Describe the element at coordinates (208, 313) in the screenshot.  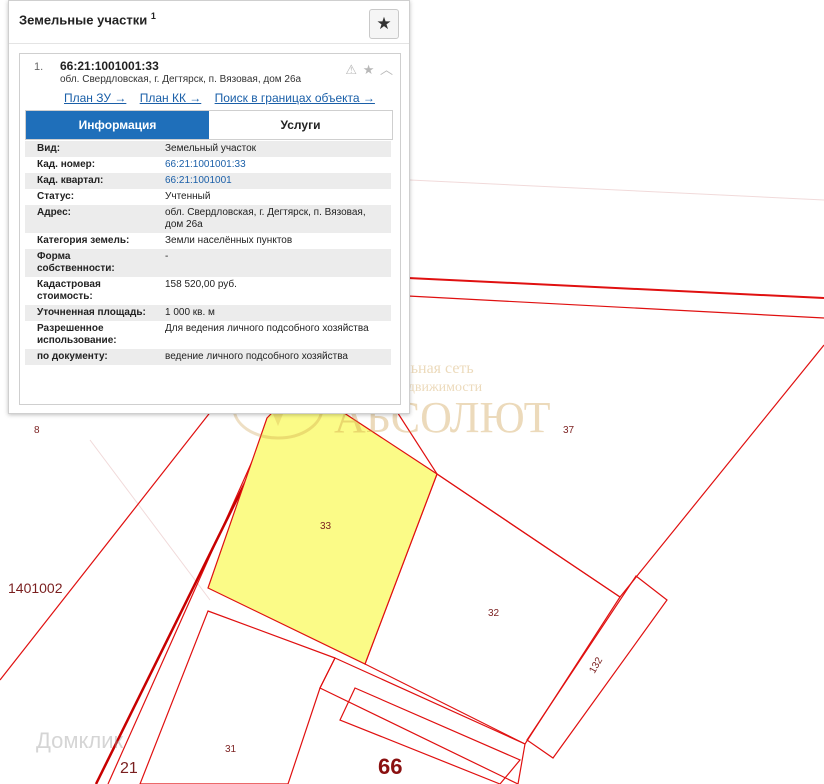
I see `table-row: Уточненная площадь: 1 000 кв. м` at that location.